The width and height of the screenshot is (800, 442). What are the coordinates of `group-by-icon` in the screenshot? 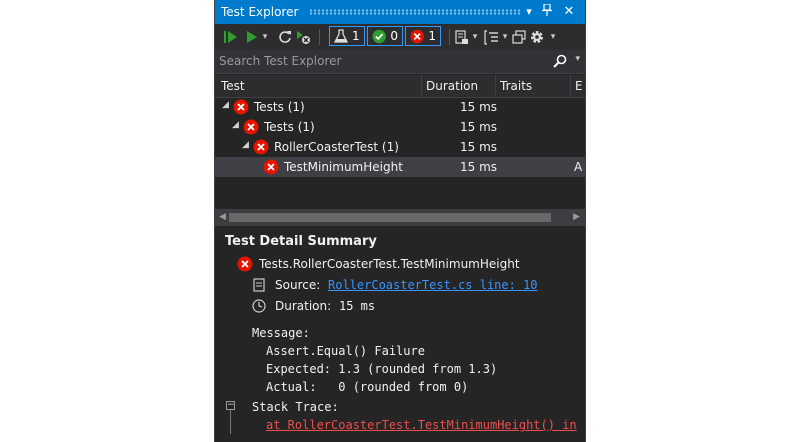 It's located at (490, 37).